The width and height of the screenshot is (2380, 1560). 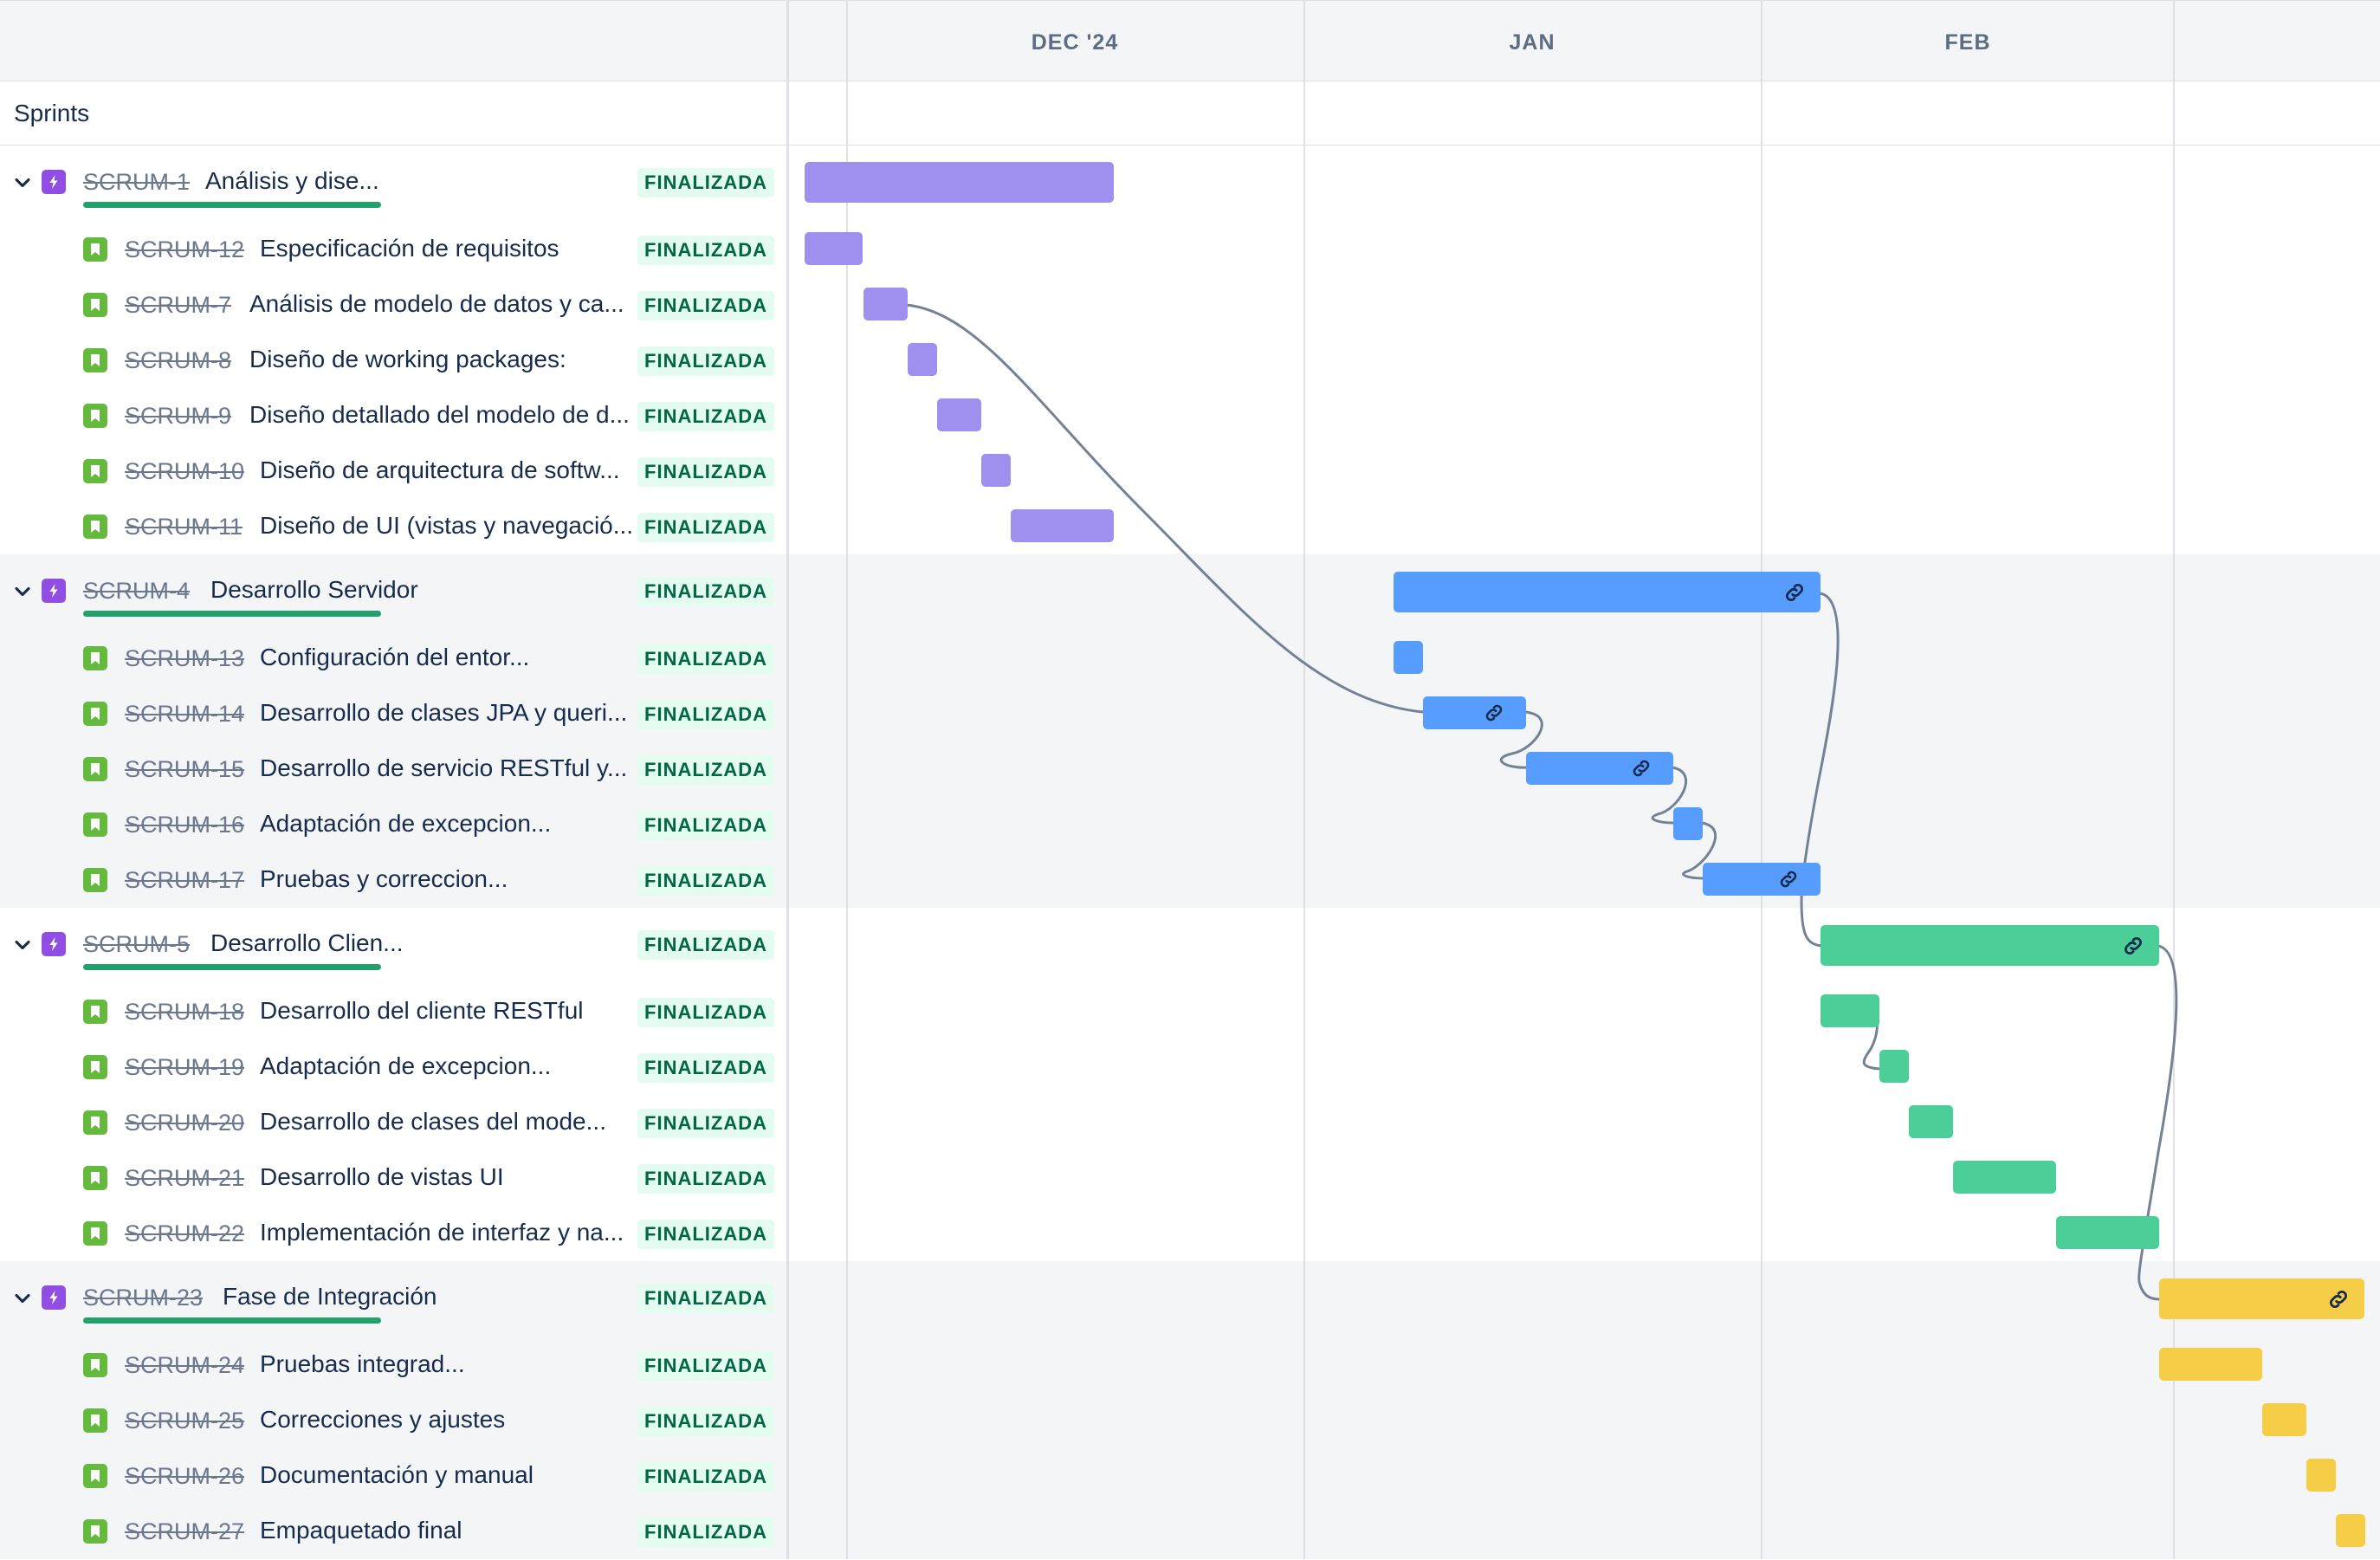 I want to click on issue-key: SCRUM-7, so click(x=178, y=305).